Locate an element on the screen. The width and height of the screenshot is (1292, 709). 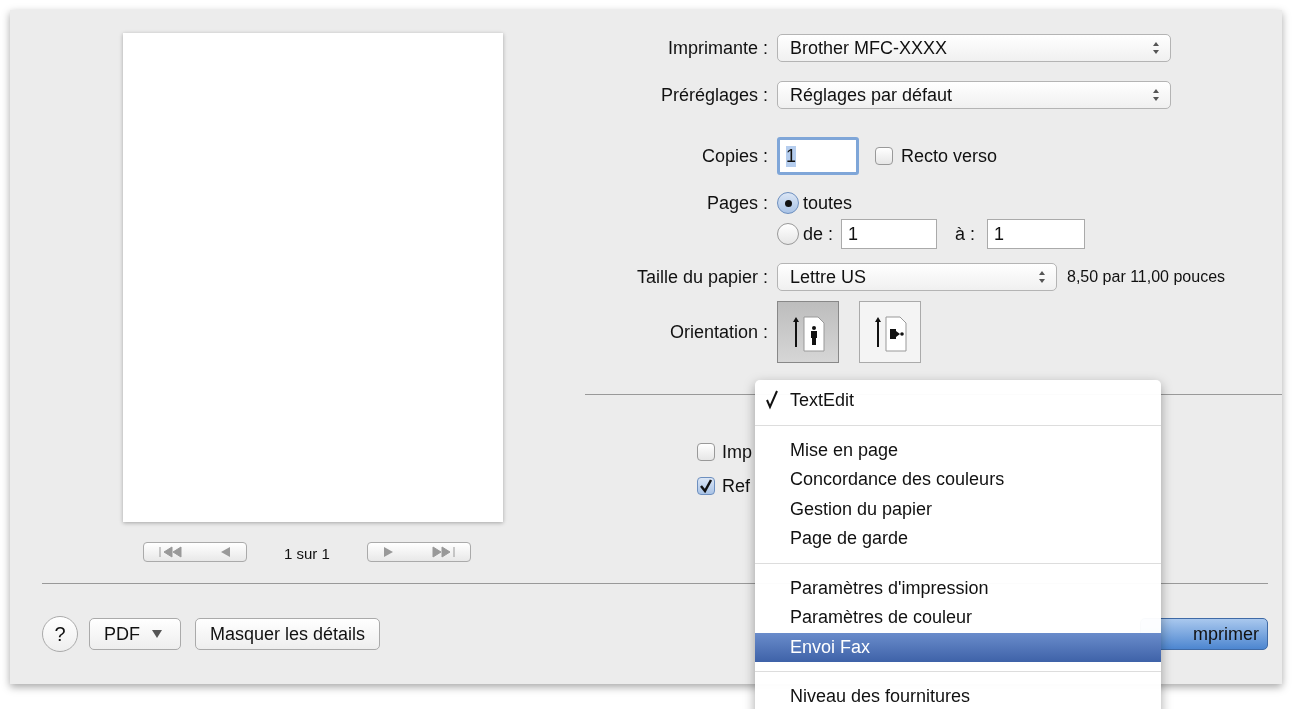
menu-item: Envoi Fax is located at coordinates (958, 647).